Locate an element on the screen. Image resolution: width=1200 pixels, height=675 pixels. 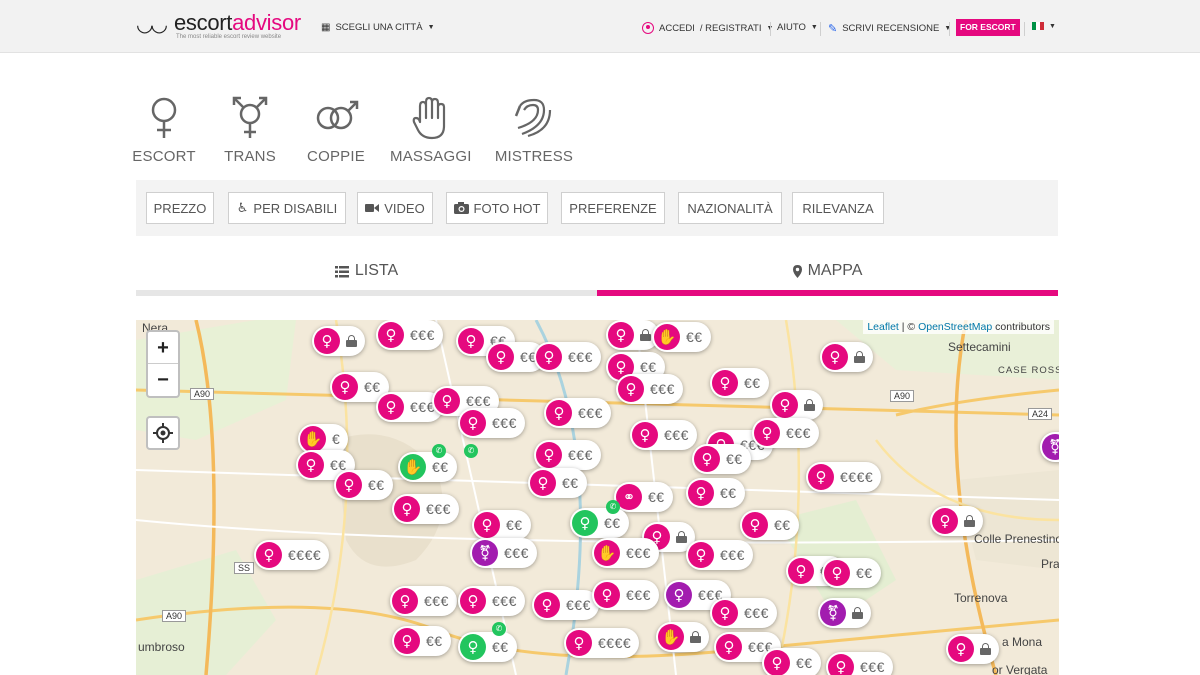
filter-disabled-button: ♿ PER DISABILI is located at coordinates (287, 208).